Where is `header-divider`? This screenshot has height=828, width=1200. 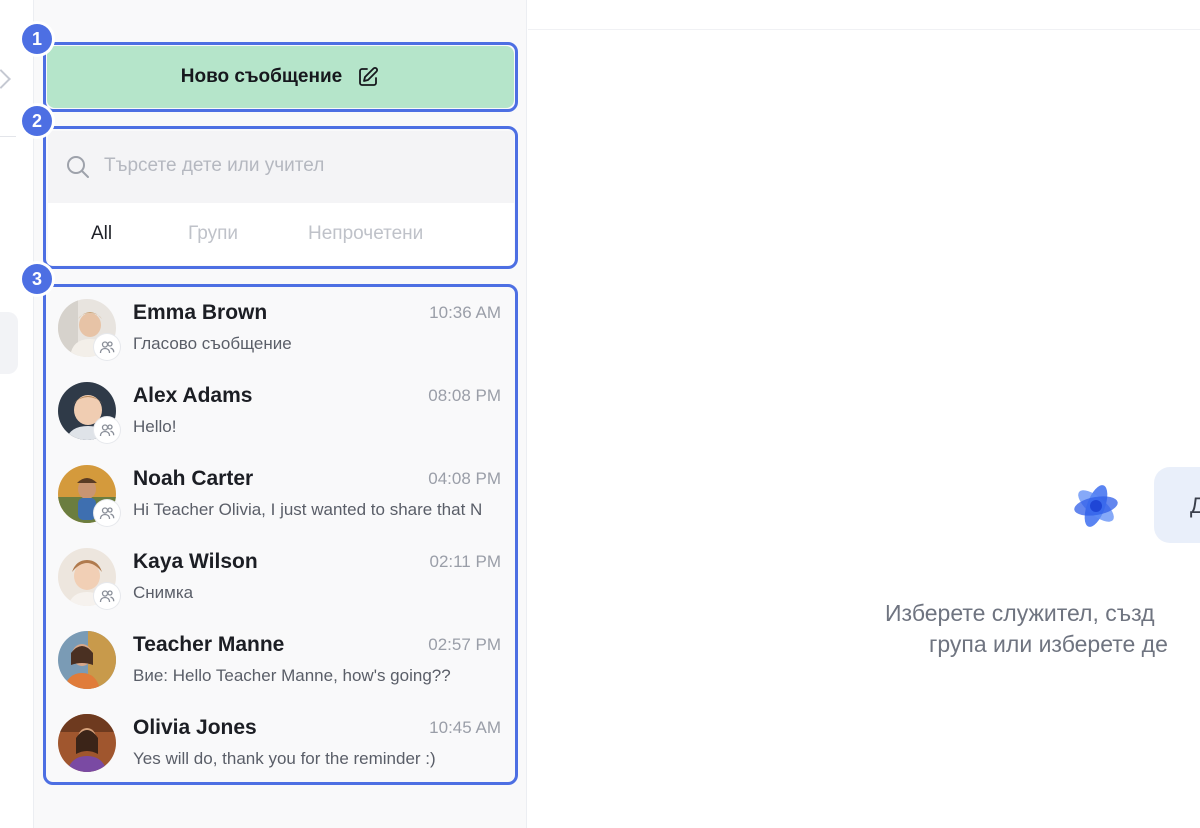
header-divider is located at coordinates (864, 29).